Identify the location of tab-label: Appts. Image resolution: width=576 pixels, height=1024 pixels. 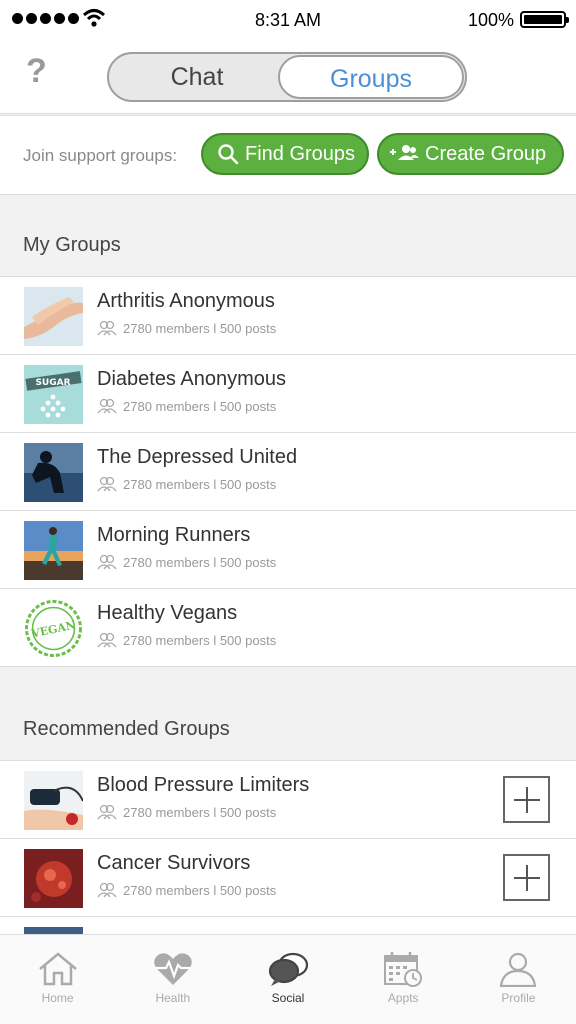
(403, 998).